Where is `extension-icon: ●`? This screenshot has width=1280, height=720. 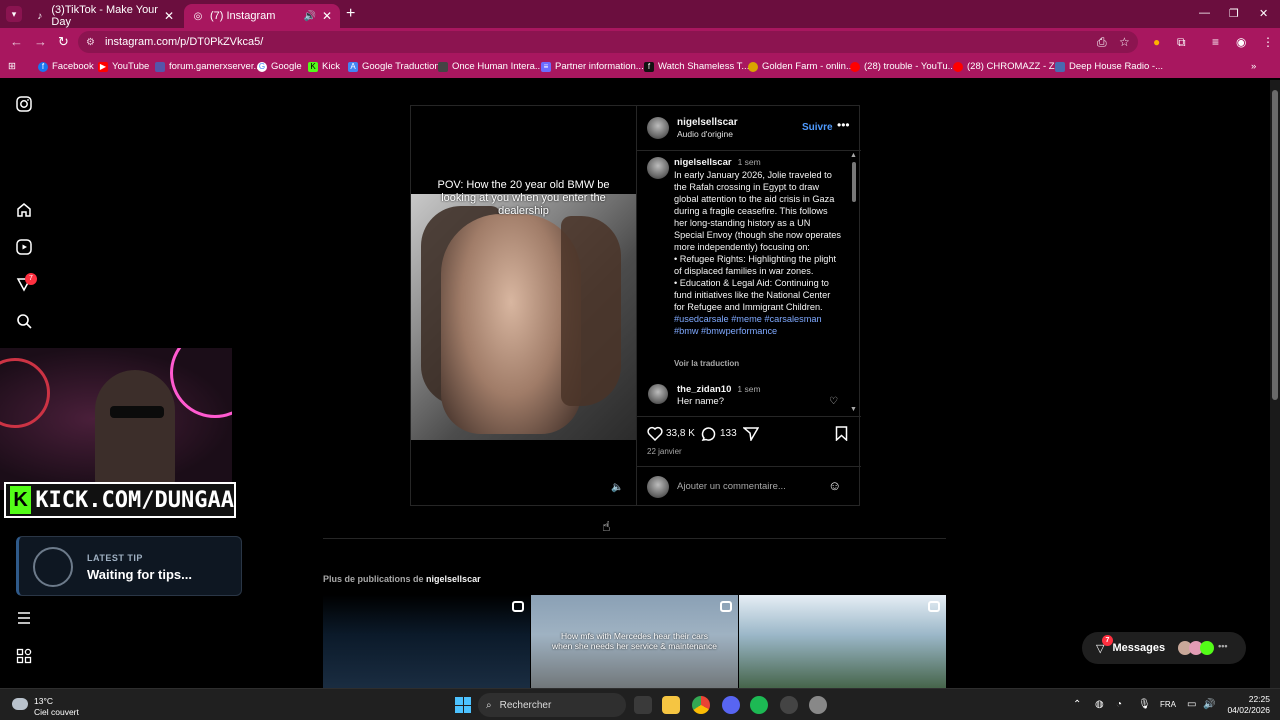
extension-icon: ● is located at coordinates (1156, 42).